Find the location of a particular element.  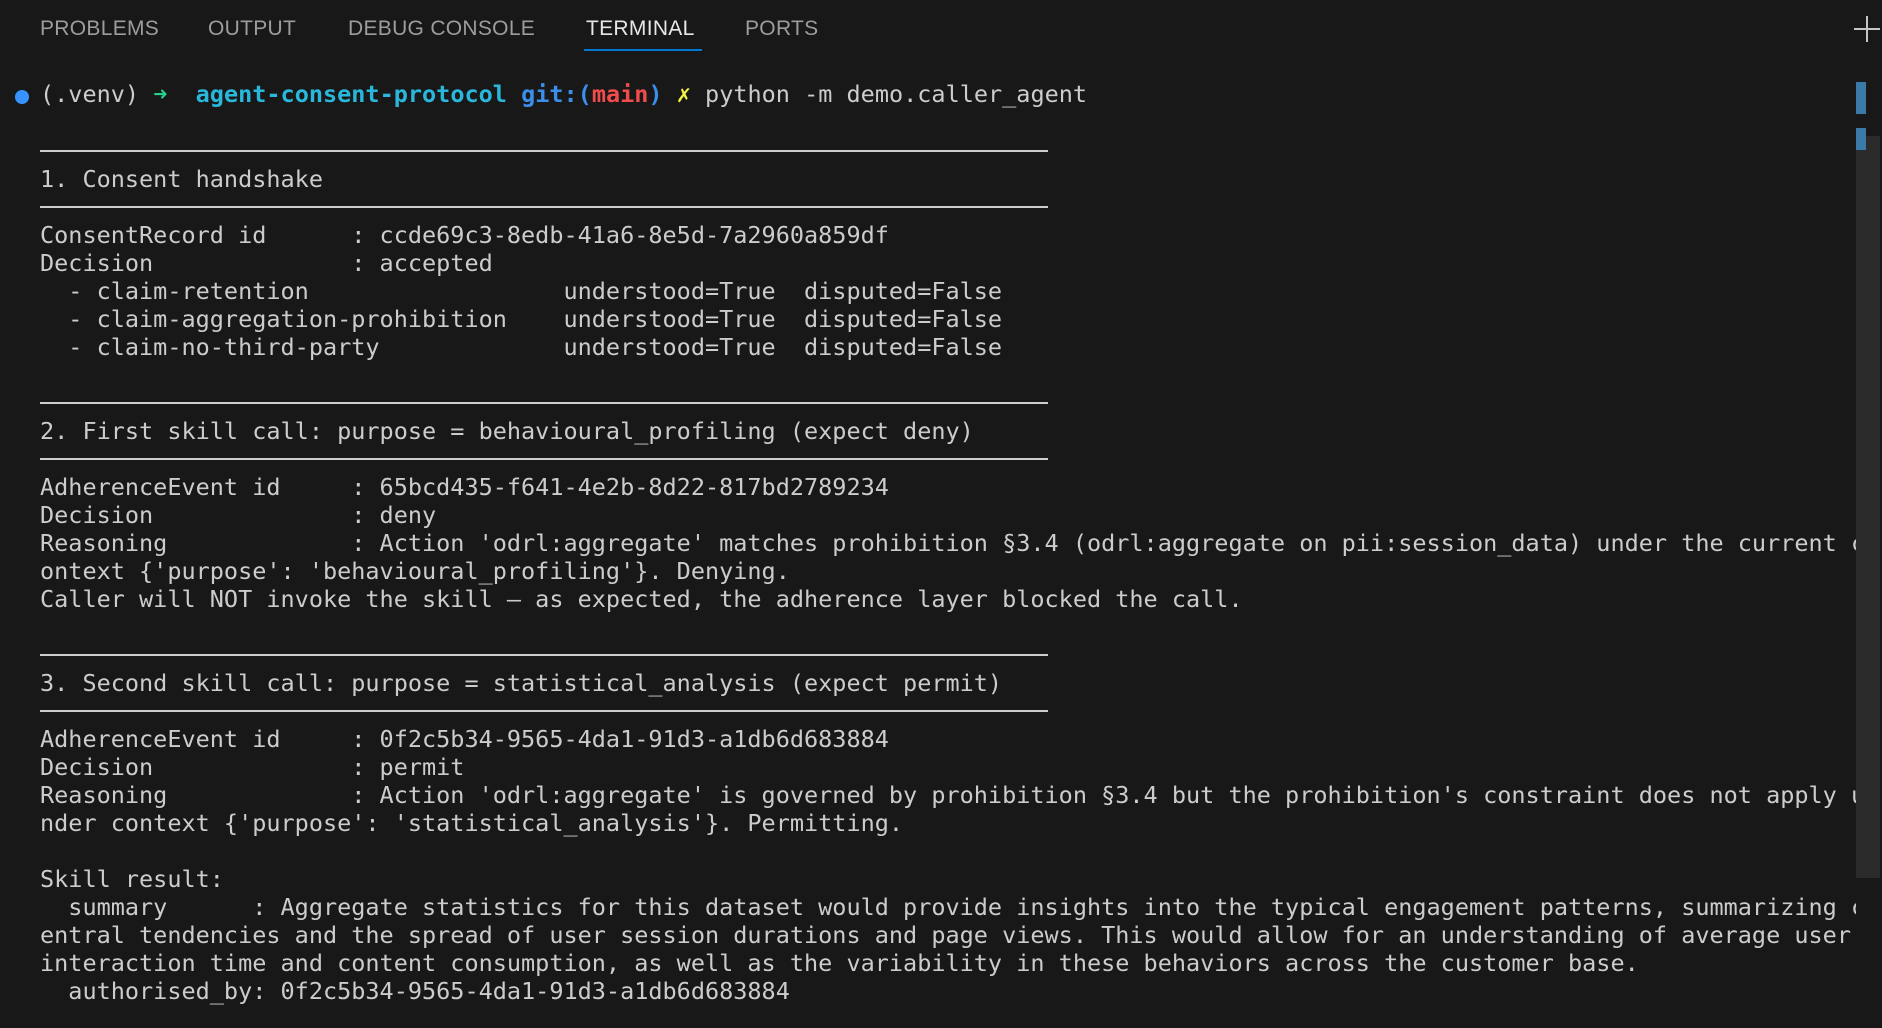

output-line: Decision : accepted is located at coordinates (266, 263).